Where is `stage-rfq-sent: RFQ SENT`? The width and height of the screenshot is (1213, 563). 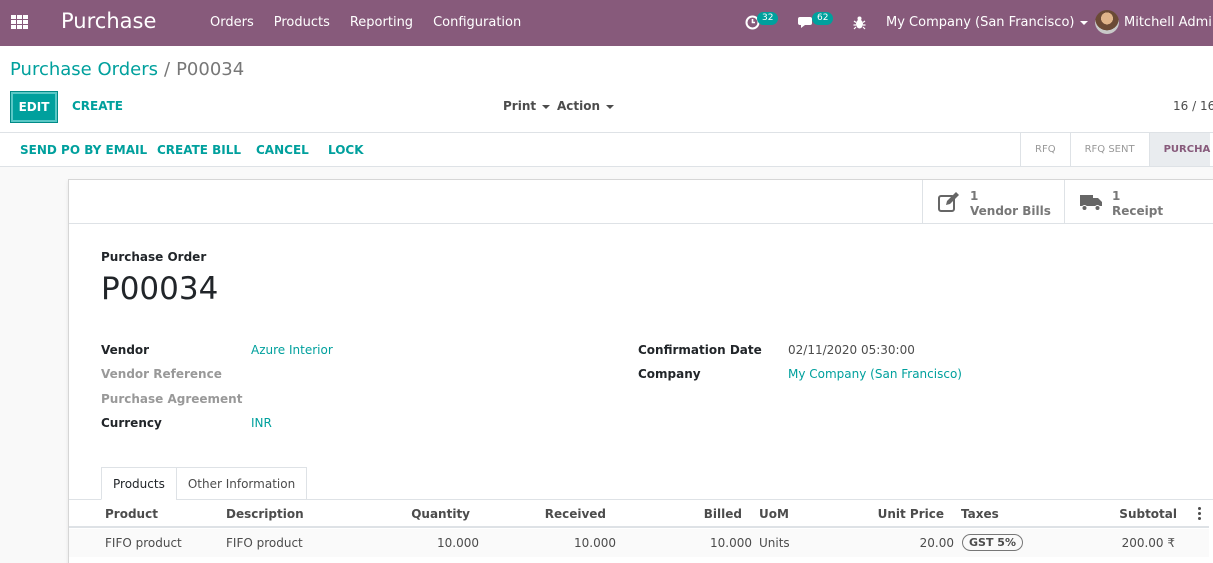 stage-rfq-sent: RFQ SENT is located at coordinates (1109, 149).